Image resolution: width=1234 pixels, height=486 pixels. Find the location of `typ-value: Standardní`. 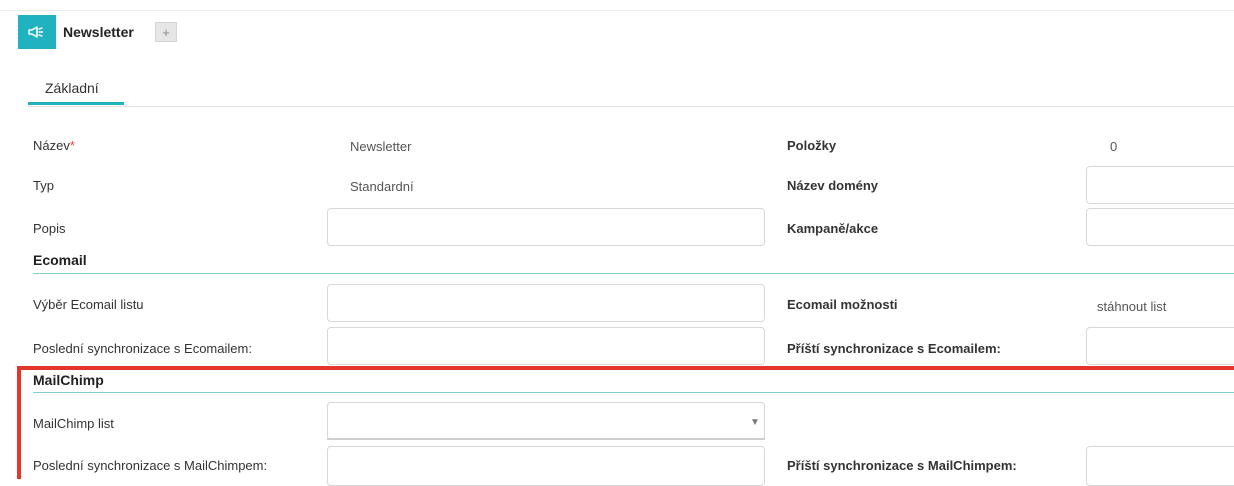

typ-value: Standardní is located at coordinates (382, 186).